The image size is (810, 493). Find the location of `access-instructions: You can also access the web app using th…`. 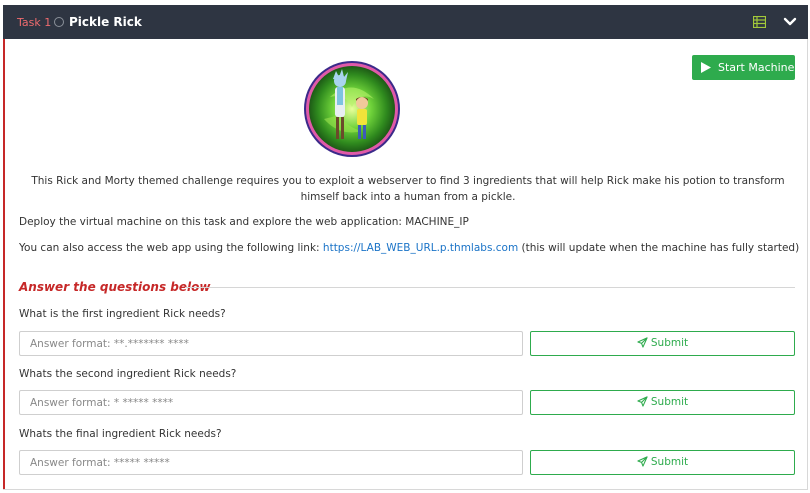

access-instructions: You can also access the web app using th… is located at coordinates (409, 248).